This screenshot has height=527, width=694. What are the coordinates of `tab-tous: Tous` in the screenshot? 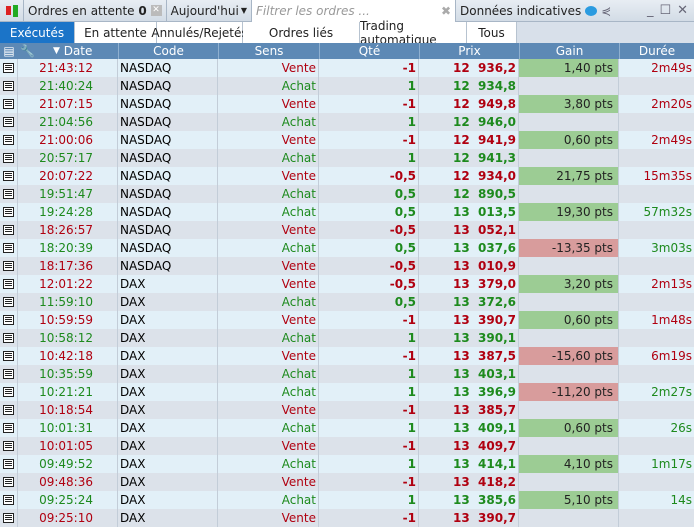 It's located at (492, 32).